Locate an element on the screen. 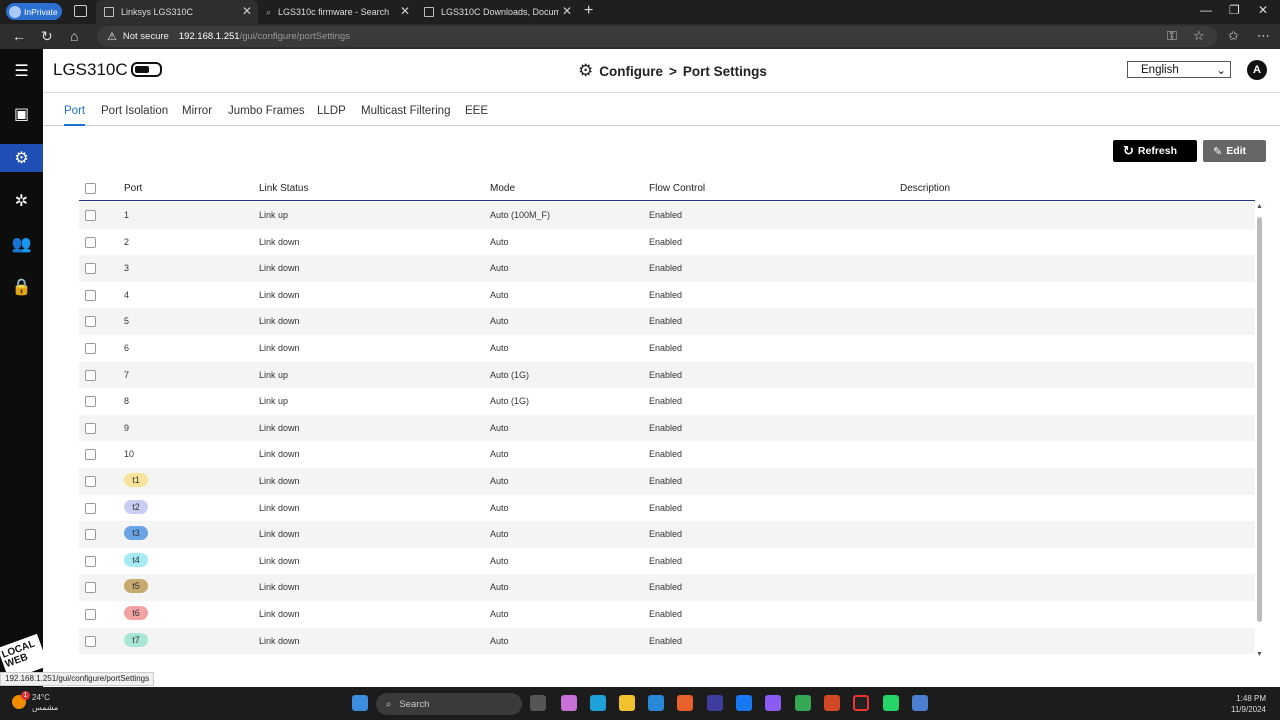 The width and height of the screenshot is (1280, 720). column-port: Port is located at coordinates (133, 188).